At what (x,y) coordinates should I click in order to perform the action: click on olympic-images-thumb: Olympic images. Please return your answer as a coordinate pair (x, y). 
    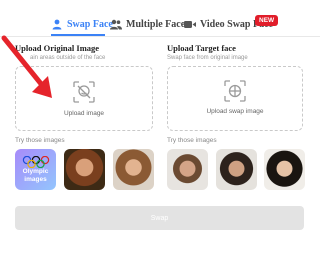
    Looking at the image, I should click on (35, 169).